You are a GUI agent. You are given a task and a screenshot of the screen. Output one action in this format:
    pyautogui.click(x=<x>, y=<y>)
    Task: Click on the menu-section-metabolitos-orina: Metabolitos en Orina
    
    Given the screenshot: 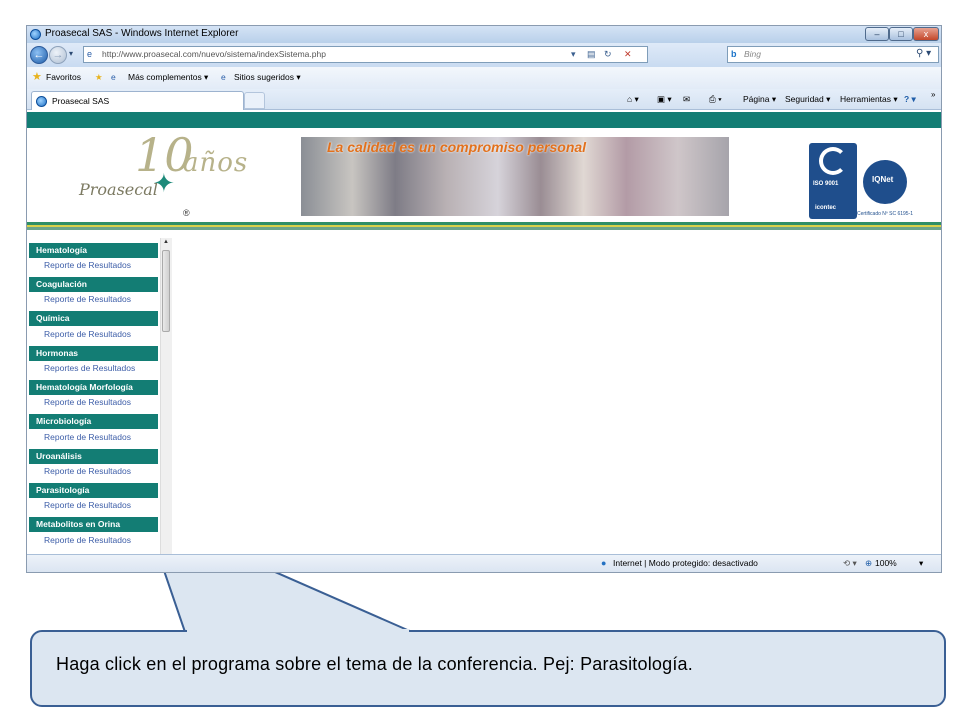 What is the action you would take?
    pyautogui.click(x=93, y=524)
    